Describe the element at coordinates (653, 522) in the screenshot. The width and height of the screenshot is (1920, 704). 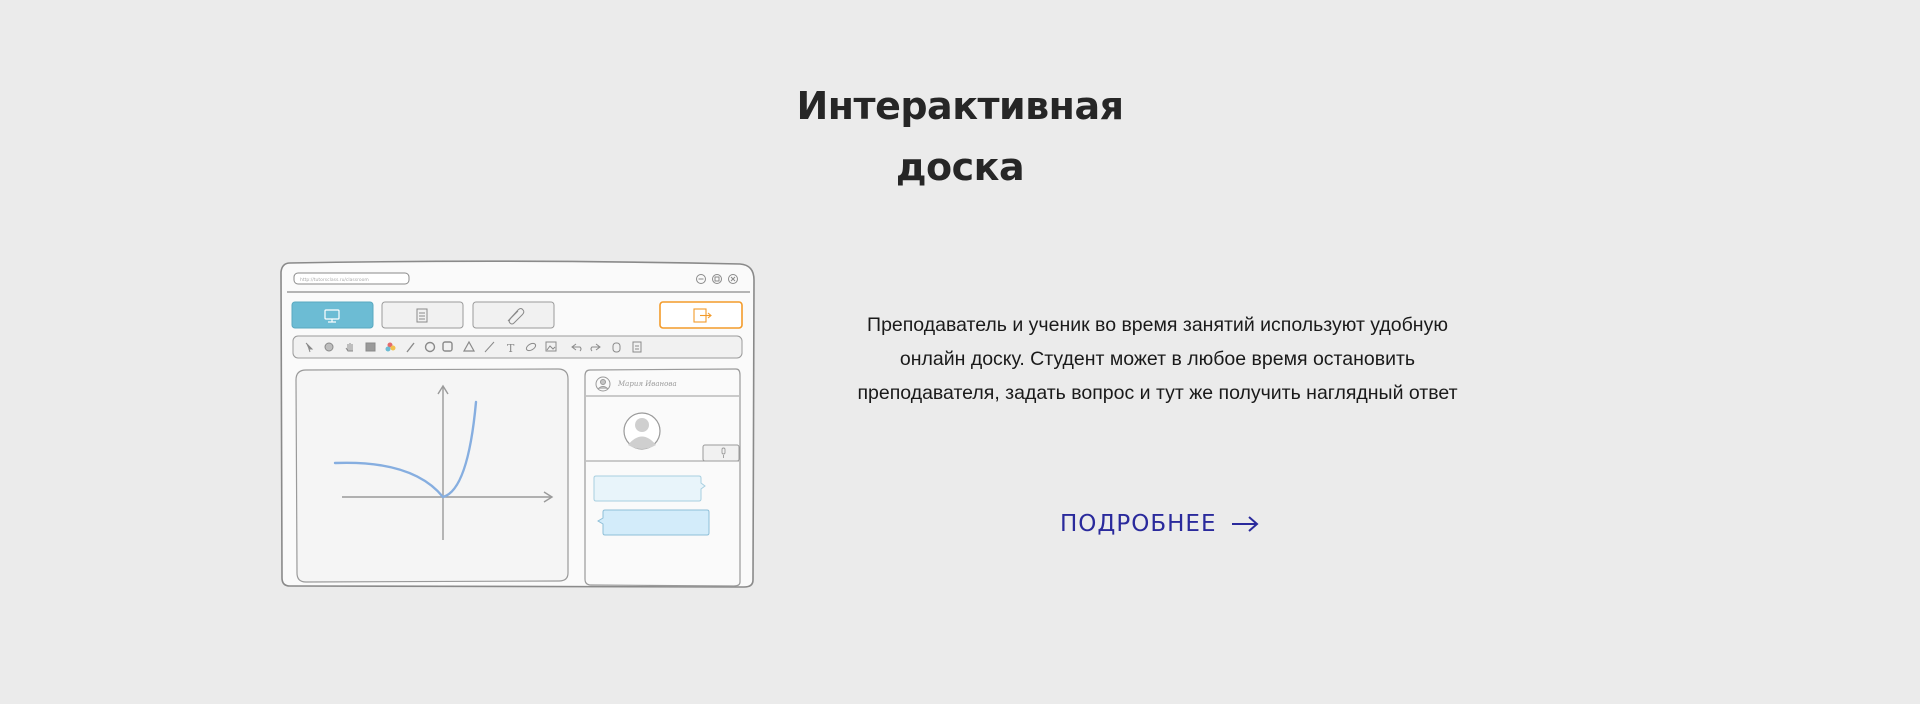
I see `chat-bubble-outgoing` at that location.